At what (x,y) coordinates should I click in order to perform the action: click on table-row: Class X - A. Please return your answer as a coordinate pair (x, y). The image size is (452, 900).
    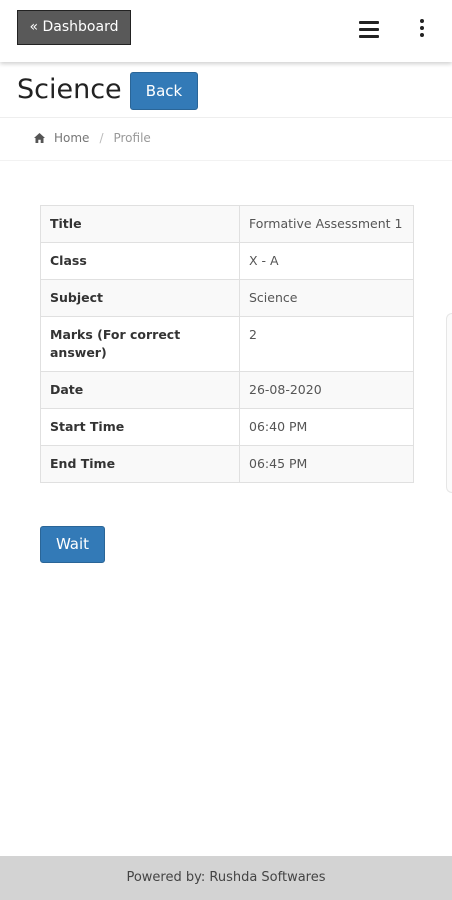
    Looking at the image, I should click on (227, 261).